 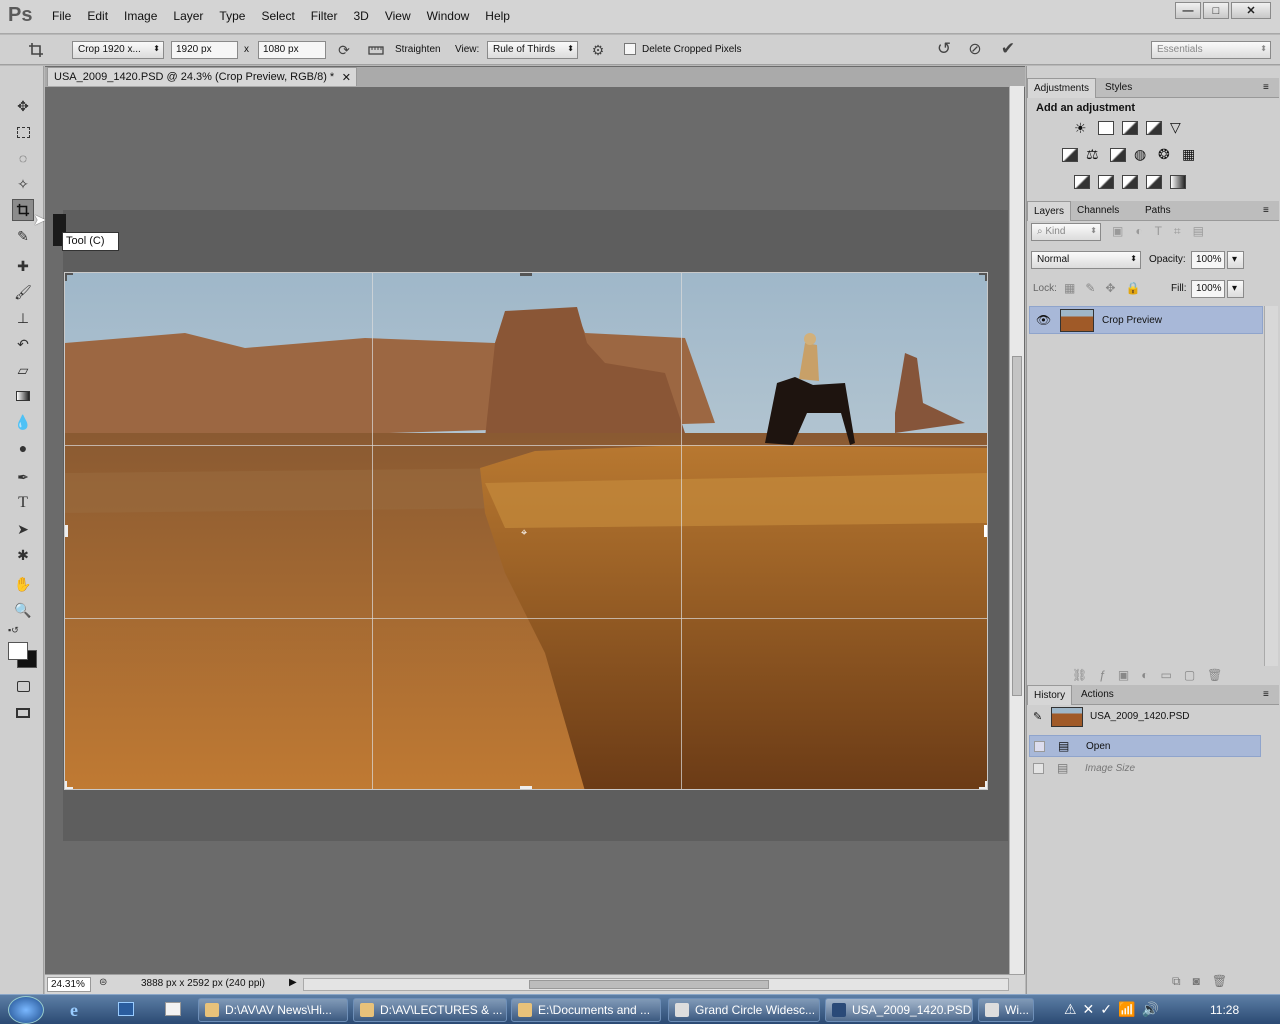 What do you see at coordinates (69, 785) in the screenshot?
I see `crop-handle-bottom-left` at bounding box center [69, 785].